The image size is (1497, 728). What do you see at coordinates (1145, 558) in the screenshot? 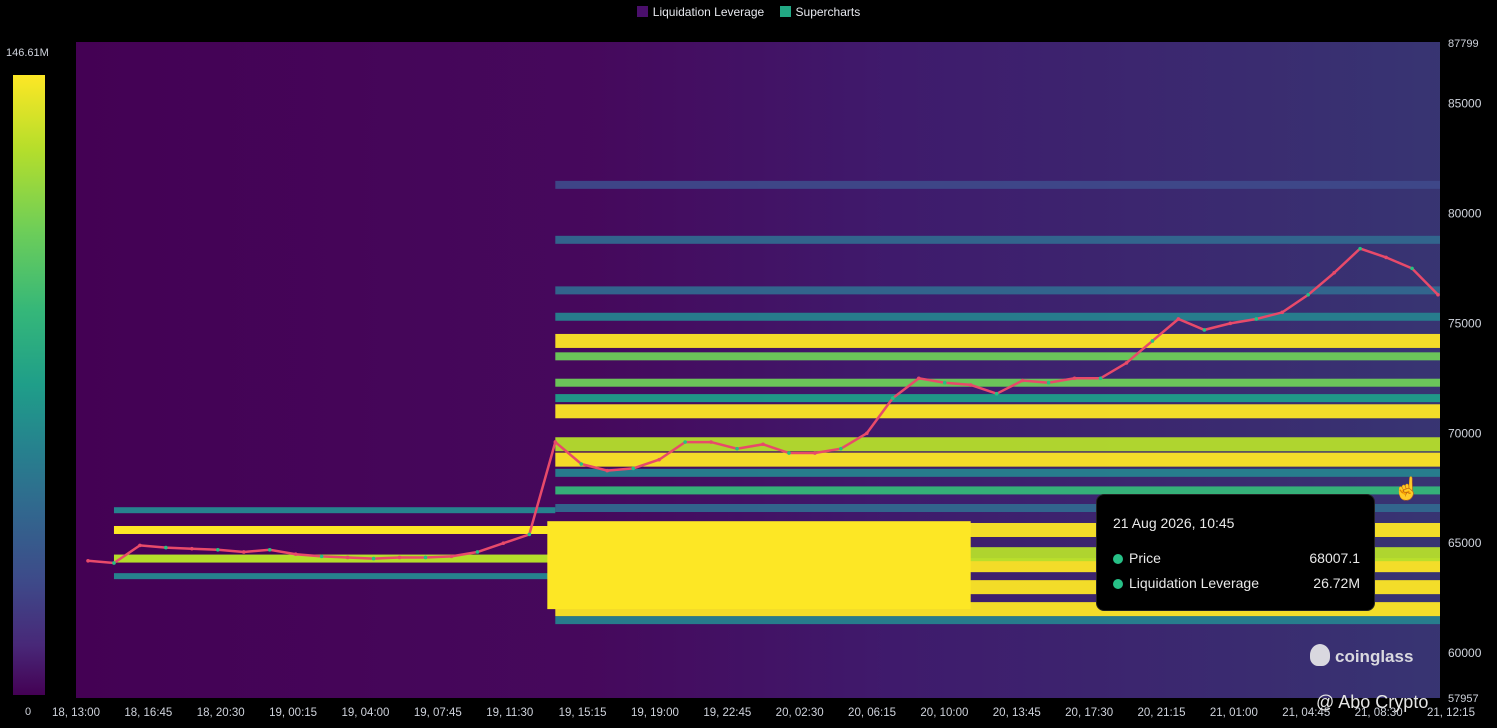
I see `tooltip-price-label: Price` at bounding box center [1145, 558].